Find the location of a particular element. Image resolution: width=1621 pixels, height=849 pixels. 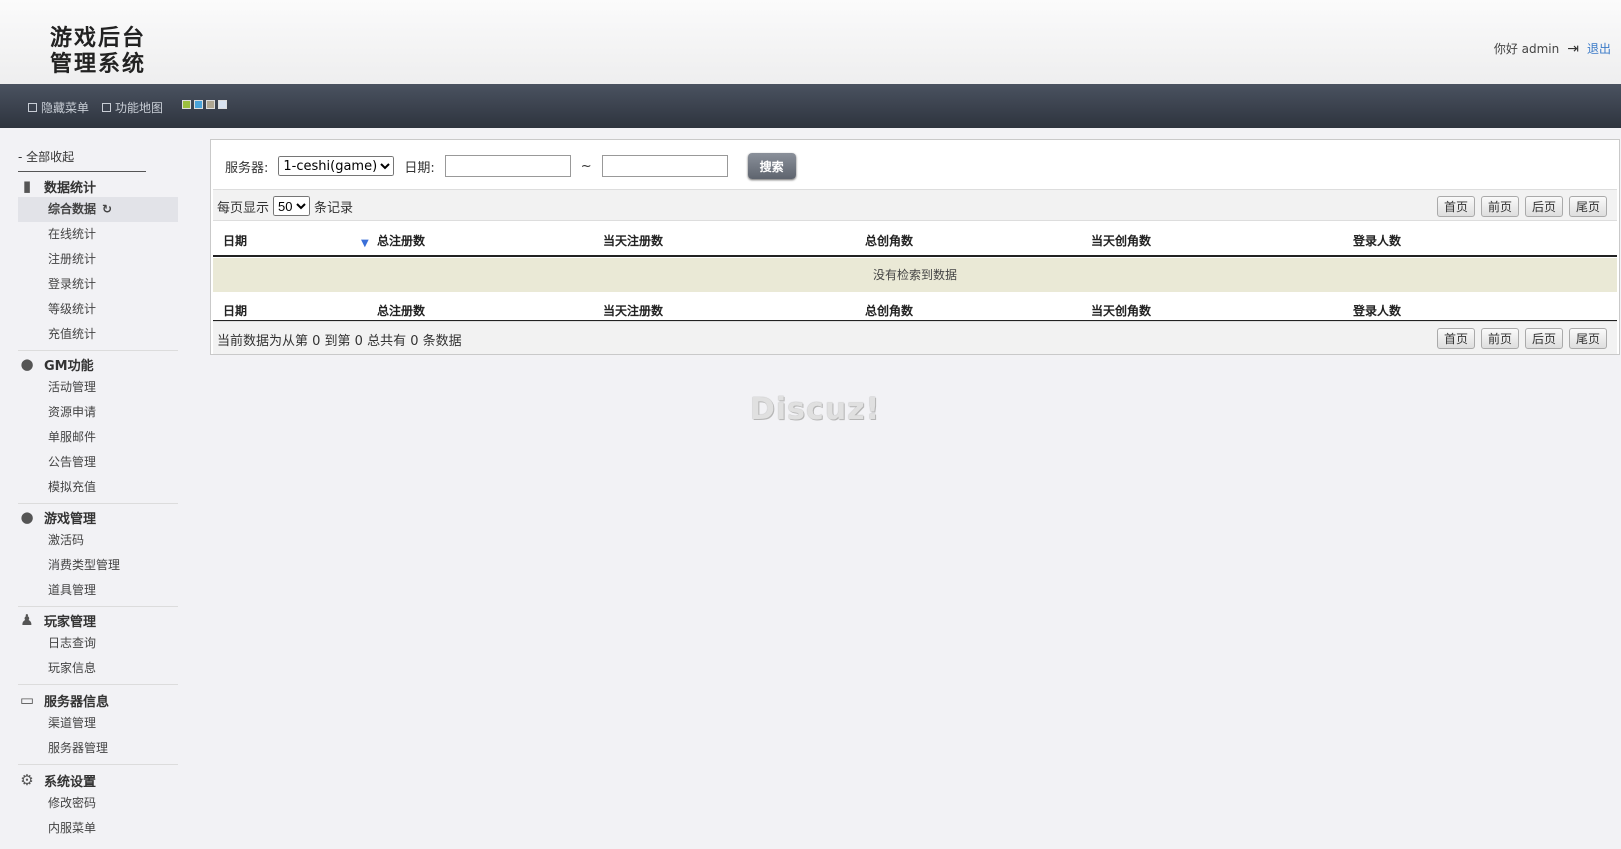

logo: 游戏后台 管理系统 is located at coordinates (98, 51).